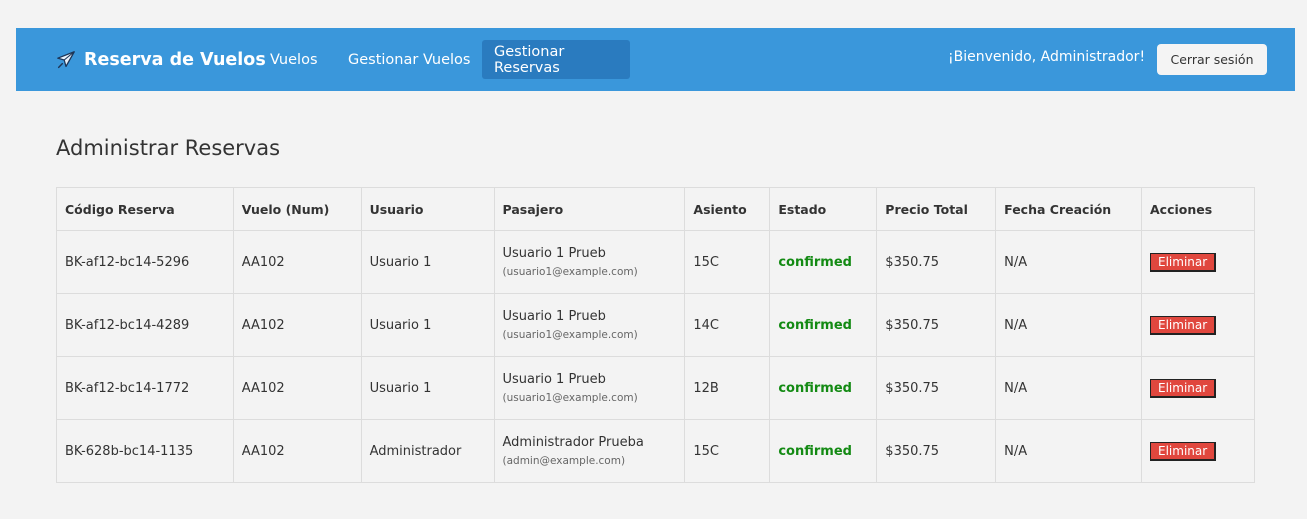  I want to click on header-asiento: Asiento, so click(727, 209).